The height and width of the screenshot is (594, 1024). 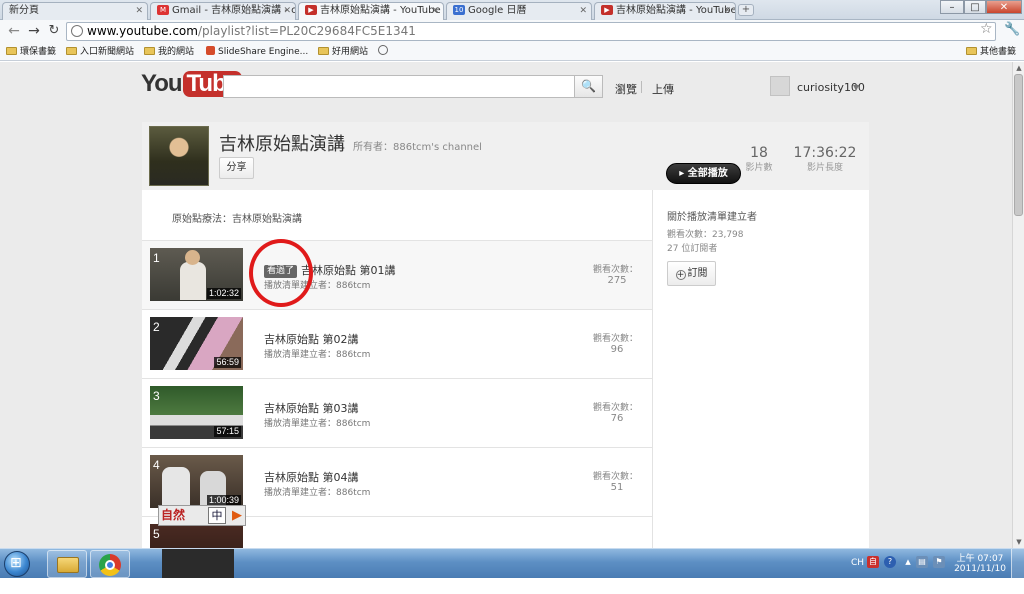 What do you see at coordinates (311, 477) in the screenshot?
I see `video-title: 吉林原始點 第04講` at bounding box center [311, 477].